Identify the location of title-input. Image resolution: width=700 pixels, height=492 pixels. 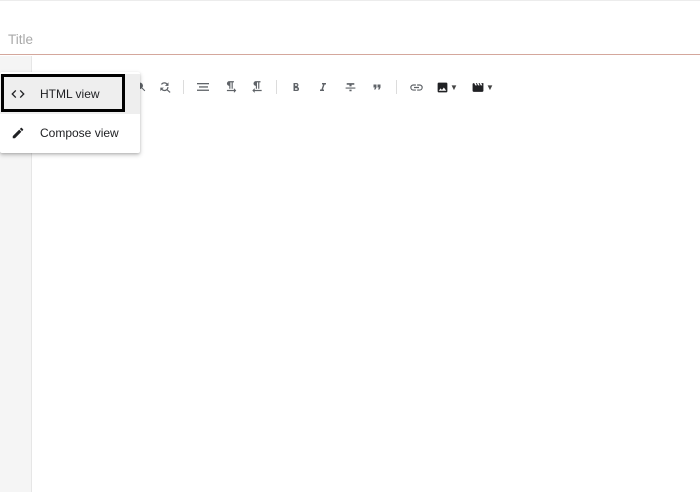
(350, 39).